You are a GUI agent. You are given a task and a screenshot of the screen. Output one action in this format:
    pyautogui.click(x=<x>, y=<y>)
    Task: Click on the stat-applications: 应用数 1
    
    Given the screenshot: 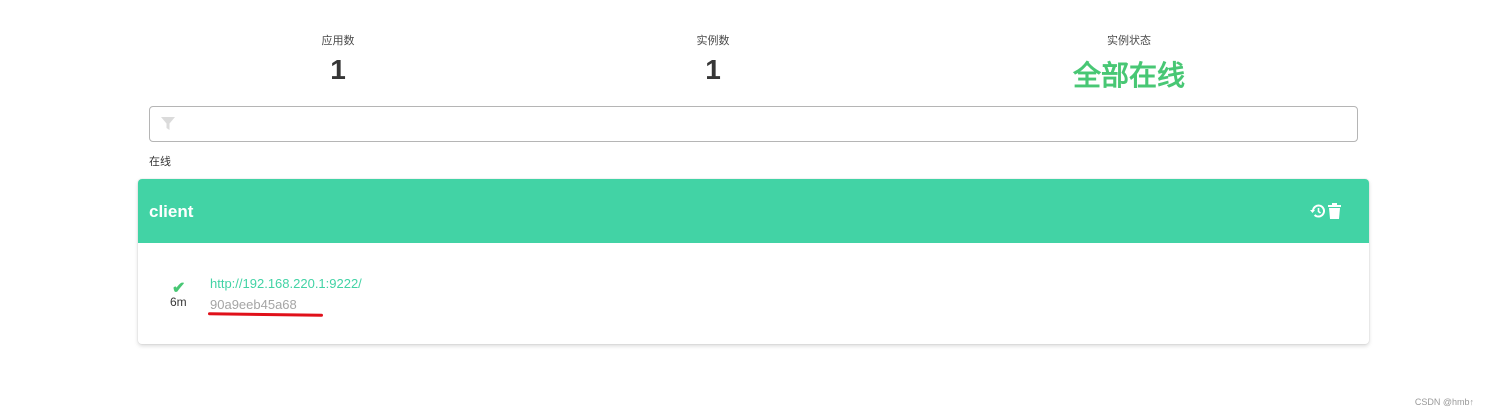 What is the action you would take?
    pyautogui.click(x=338, y=59)
    